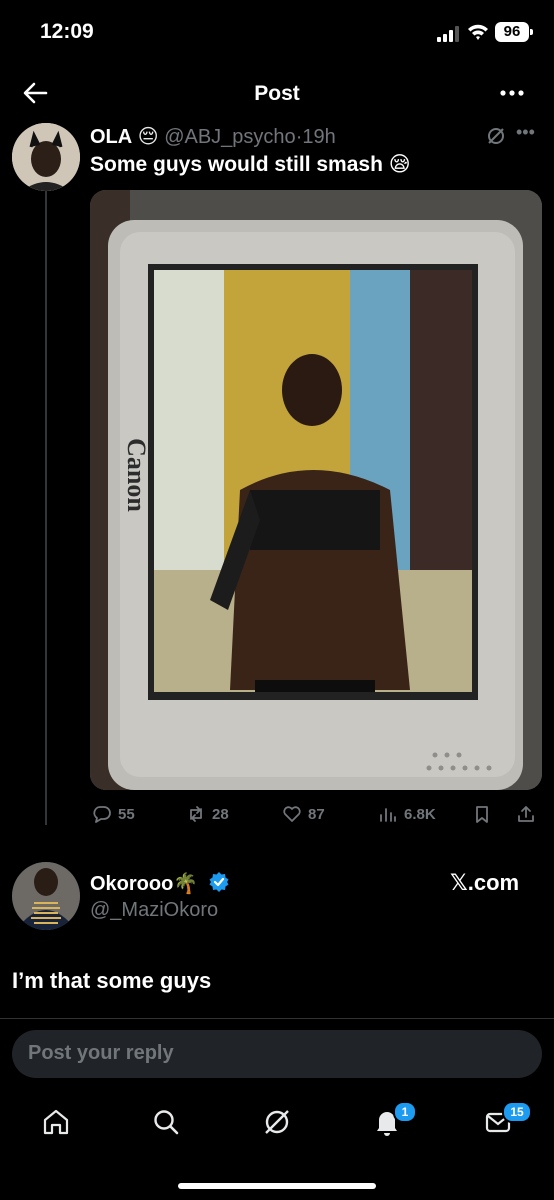 This screenshot has width=554, height=1200. I want to click on repost-count: 28, so click(220, 814).